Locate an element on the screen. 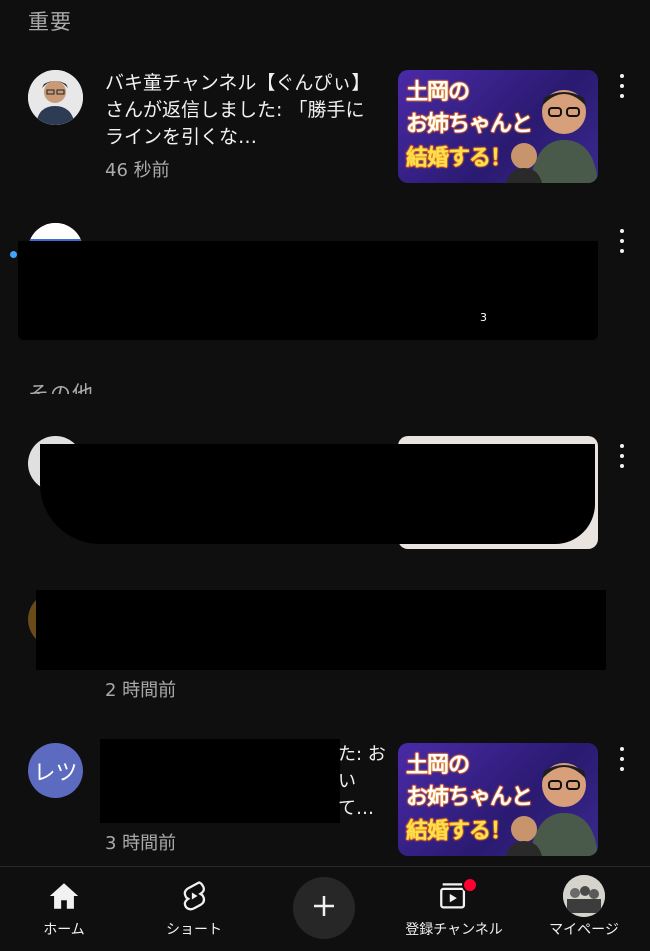  notification-time: 46 秒前 is located at coordinates (137, 170).